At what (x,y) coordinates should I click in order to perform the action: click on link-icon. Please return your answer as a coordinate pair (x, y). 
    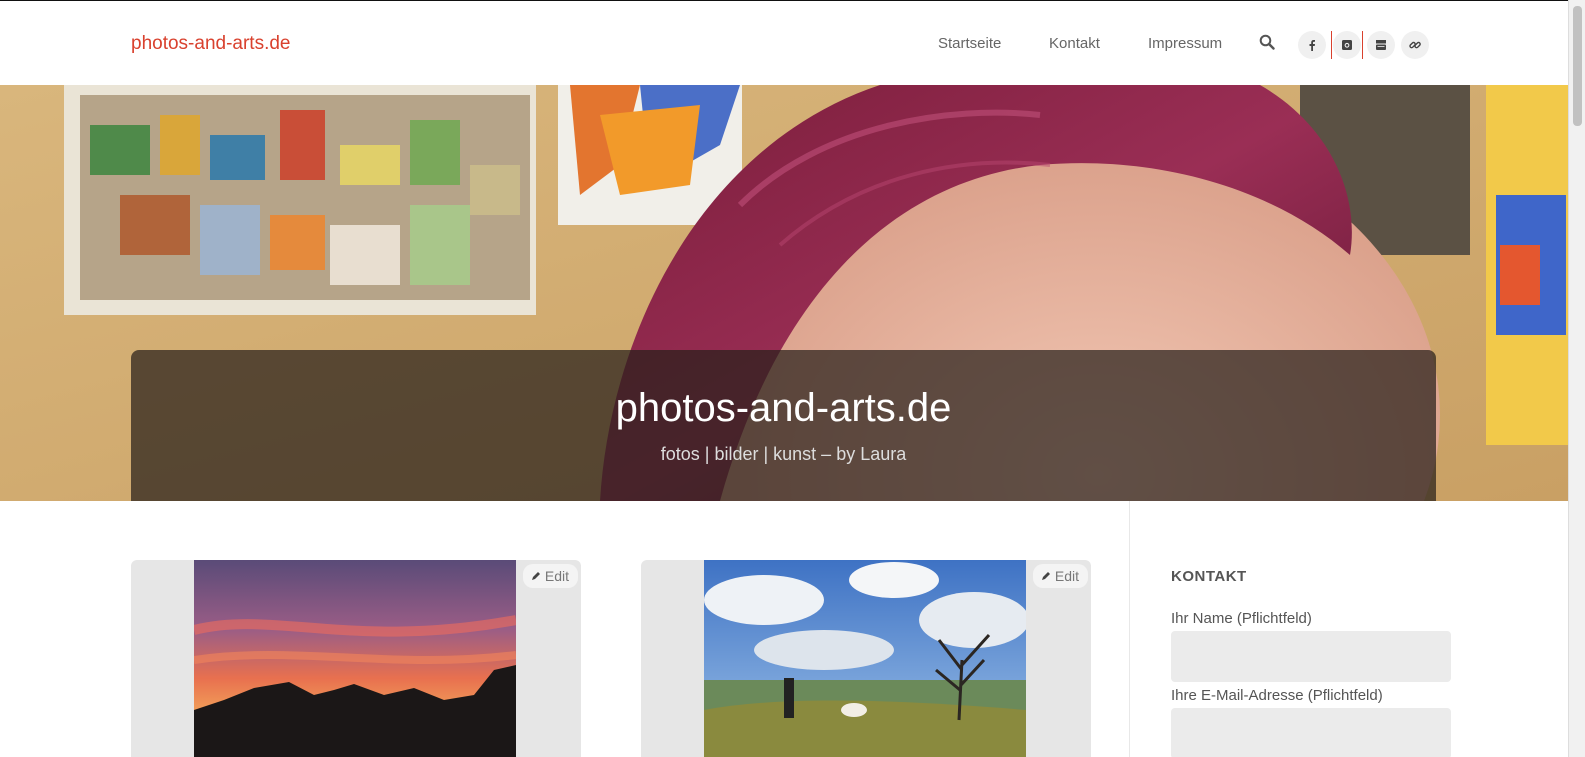
    Looking at the image, I should click on (1415, 45).